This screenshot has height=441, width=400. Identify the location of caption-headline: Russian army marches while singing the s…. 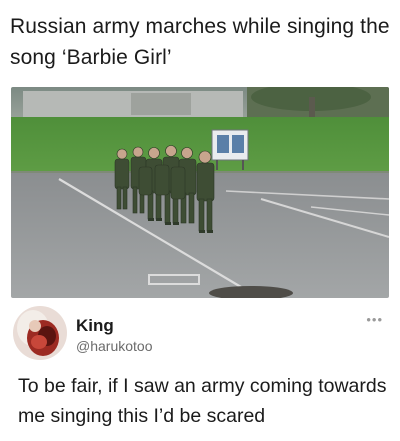
(200, 42).